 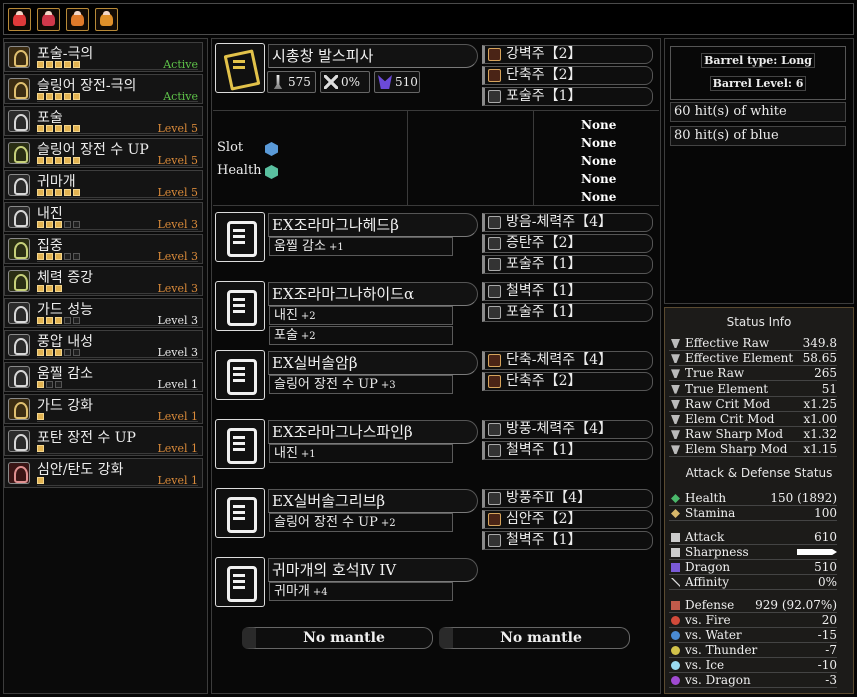 I want to click on skill-row: 집중 Level 3, so click(x=103, y=249).